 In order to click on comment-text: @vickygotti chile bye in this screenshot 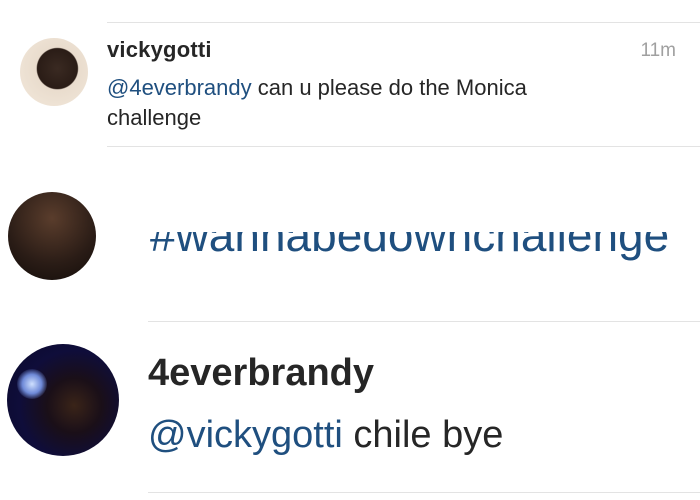, I will do `click(325, 435)`.